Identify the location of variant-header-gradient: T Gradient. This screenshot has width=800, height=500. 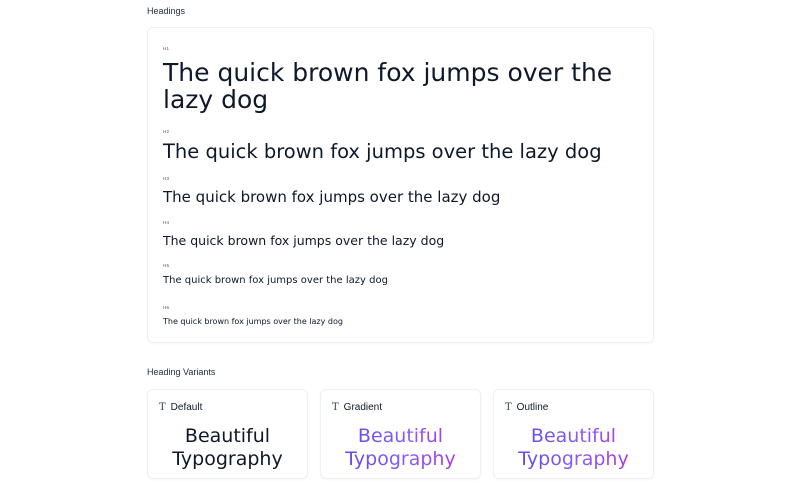
(357, 407).